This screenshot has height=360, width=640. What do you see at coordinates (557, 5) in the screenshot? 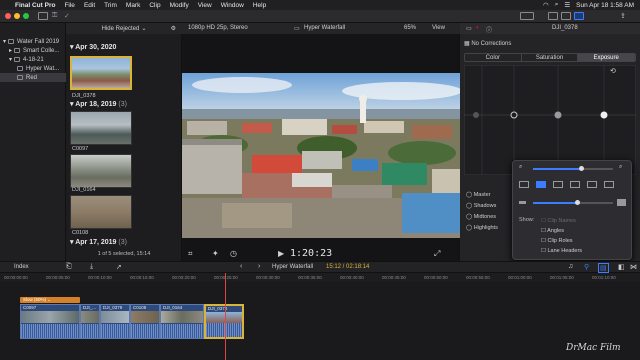
I see `search-icon: ⌕` at bounding box center [557, 5].